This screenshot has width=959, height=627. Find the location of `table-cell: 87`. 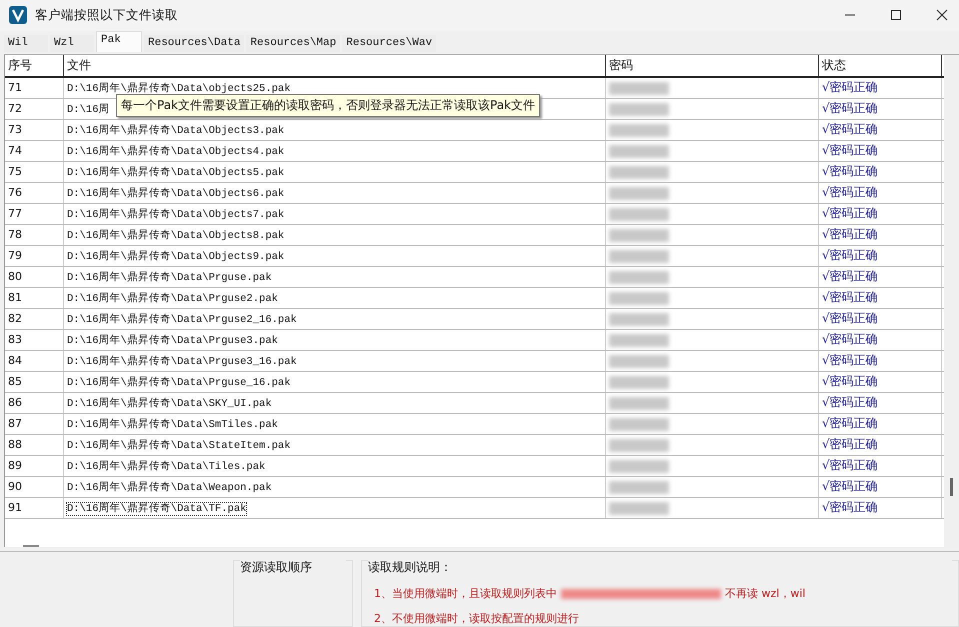

table-cell: 87 is located at coordinates (34, 424).